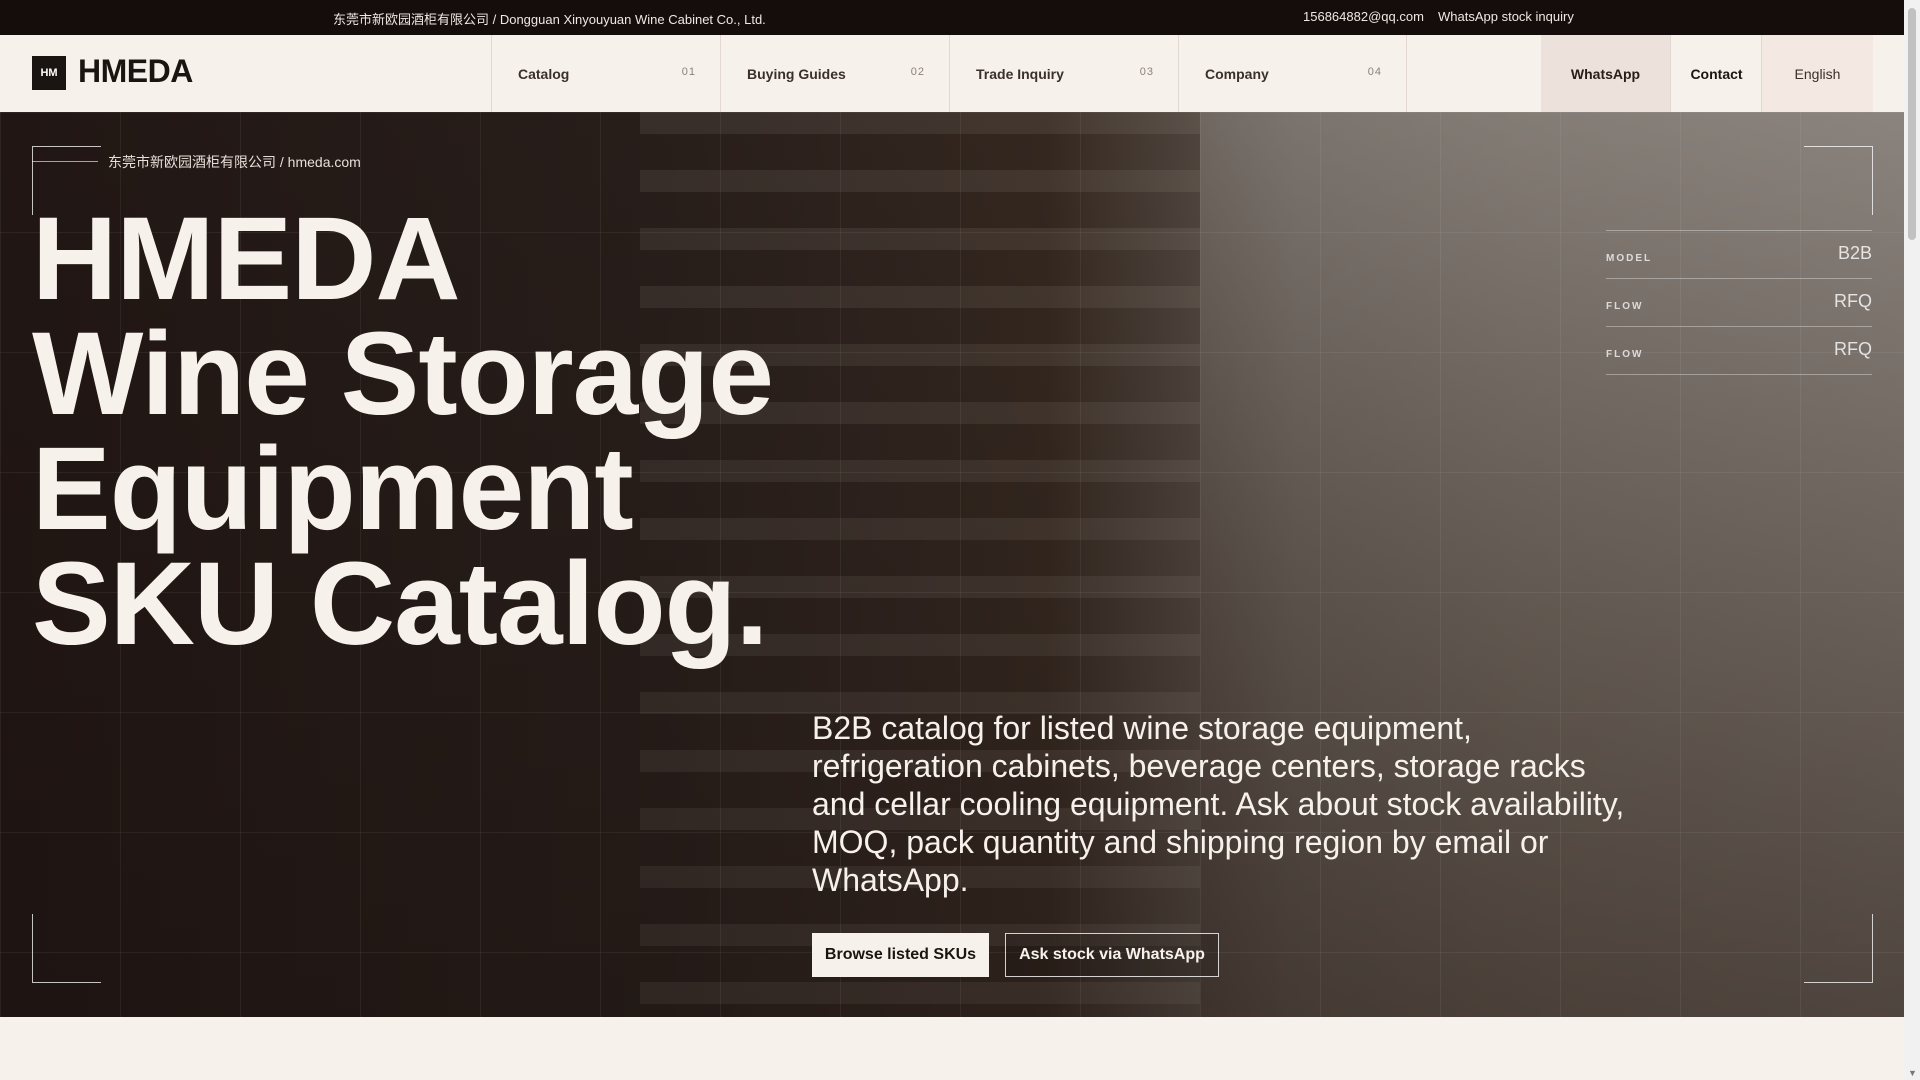 The width and height of the screenshot is (1920, 1080). I want to click on whatsapp-button: WhatsApp, so click(1605, 73).